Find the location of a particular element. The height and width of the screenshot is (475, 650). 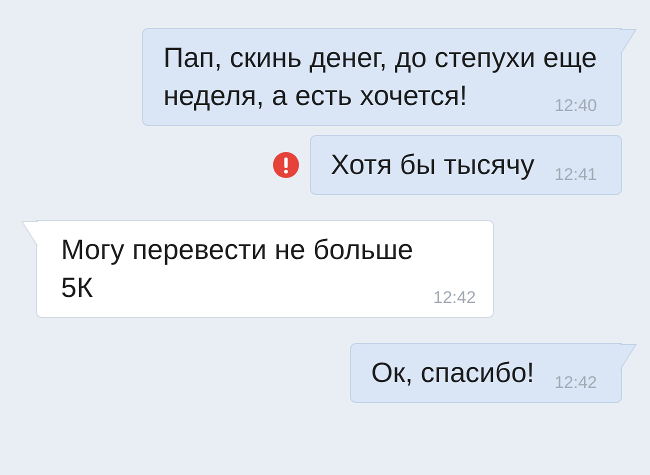

message-text: Хотя бы тысячу is located at coordinates (432, 165).